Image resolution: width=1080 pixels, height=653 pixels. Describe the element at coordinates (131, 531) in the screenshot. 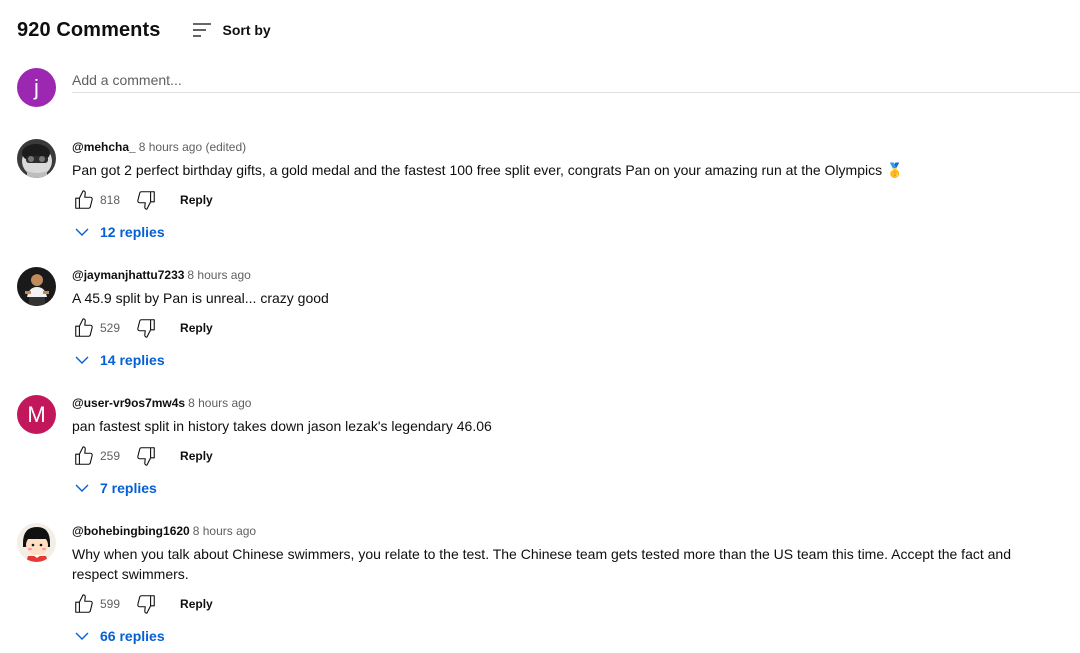

I see `comment-author: @bohebingbing1620` at that location.